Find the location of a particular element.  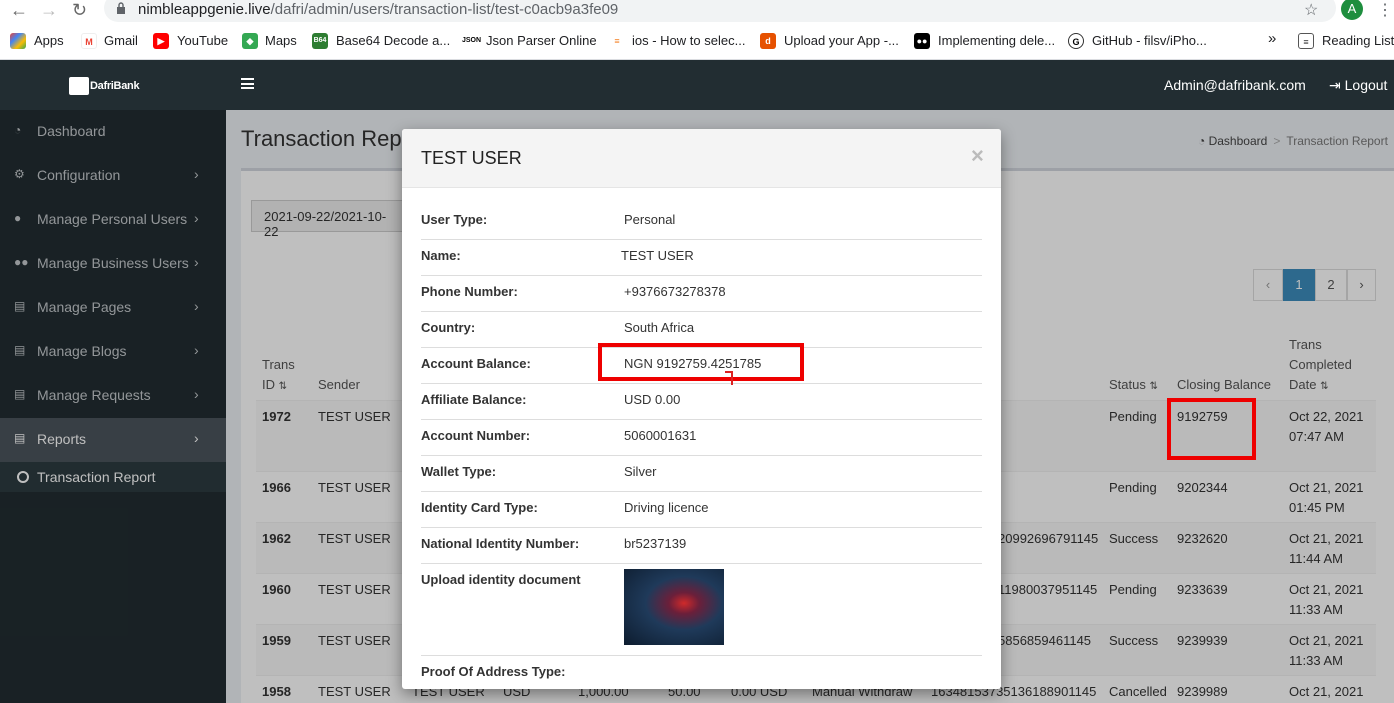

more-bookmarks-icon: » is located at coordinates (1272, 38).